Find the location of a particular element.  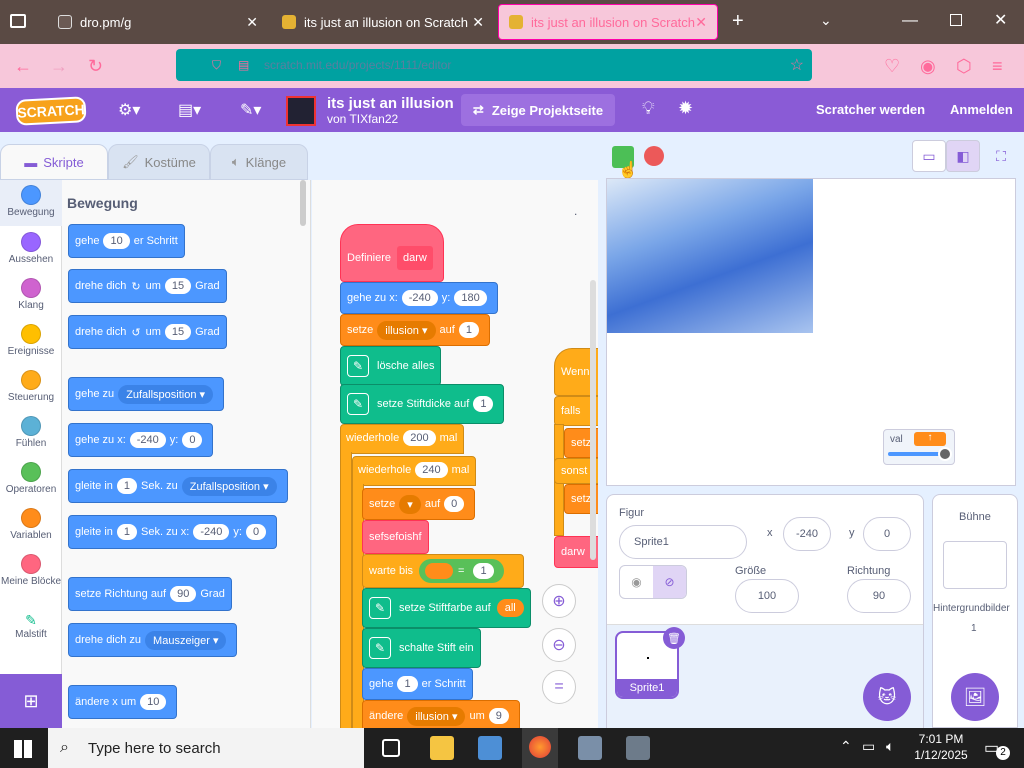

reporter-slot is located at coordinates (439, 571).